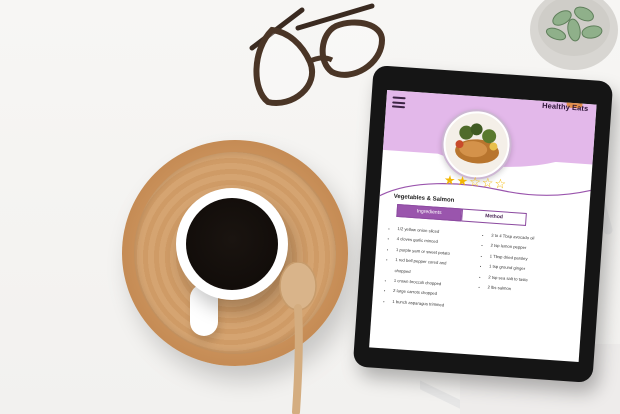 The width and height of the screenshot is (620, 414). I want to click on potted-plant, so click(574, 35).